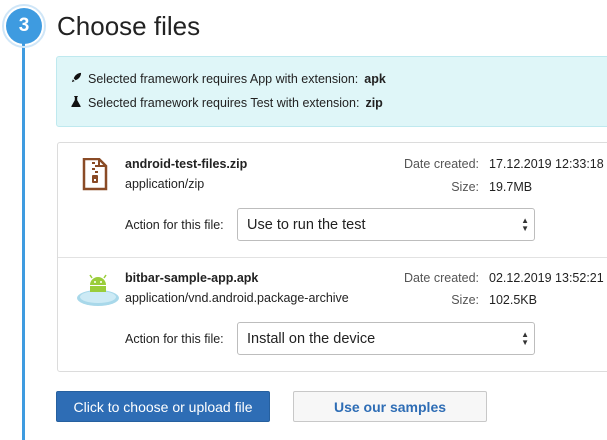 Image resolution: width=607 pixels, height=440 pixels. I want to click on app-extension: apk, so click(375, 79).